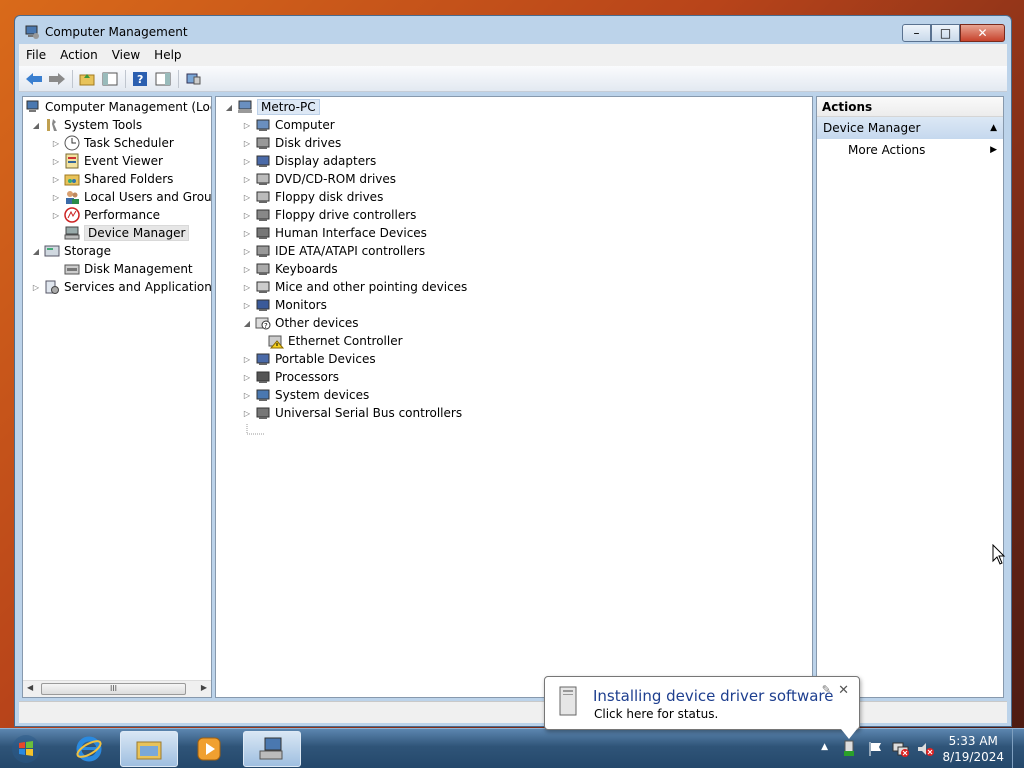 This screenshot has height=768, width=1024. Describe the element at coordinates (656, 714) in the screenshot. I see `notification-text: Click here for status.` at that location.